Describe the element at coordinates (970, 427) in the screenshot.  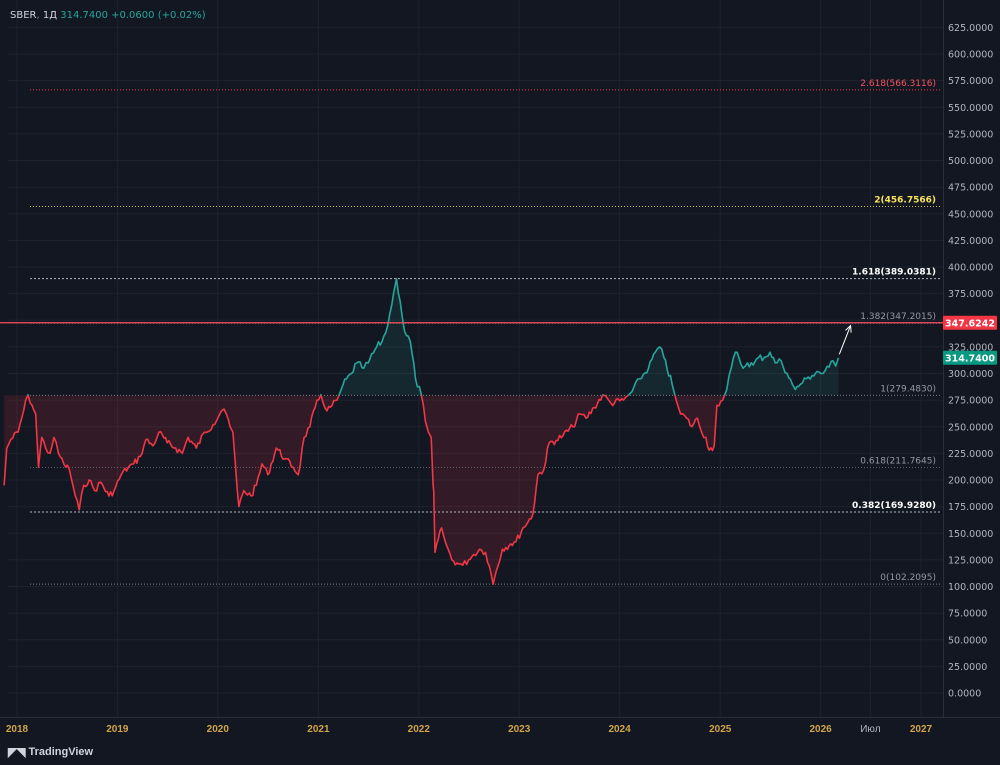
I see `y-tick-label: 250.0000` at that location.